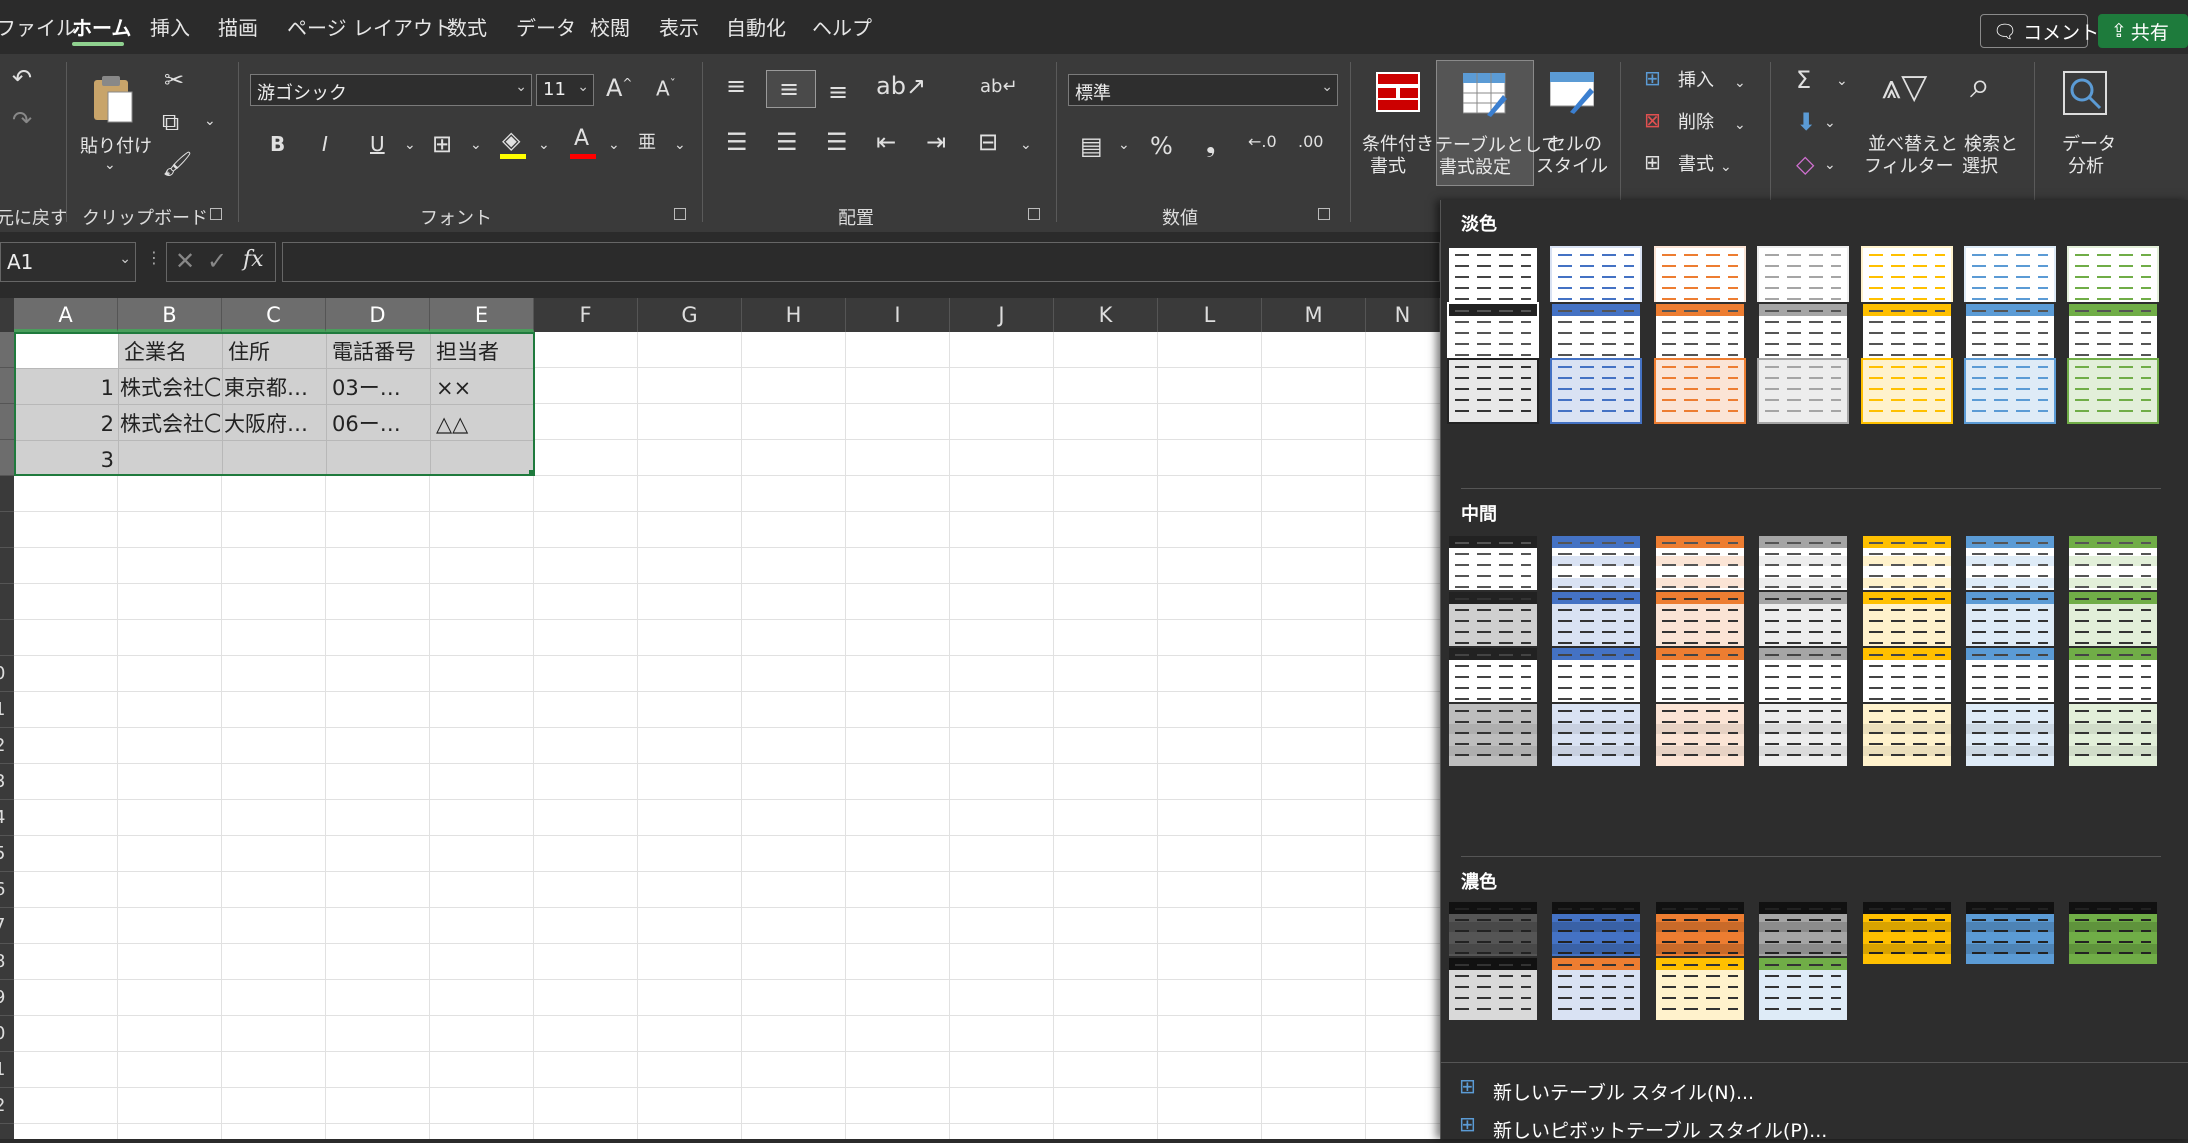 This screenshot has height=1143, width=2188. I want to click on bold-icon: B, so click(277, 144).